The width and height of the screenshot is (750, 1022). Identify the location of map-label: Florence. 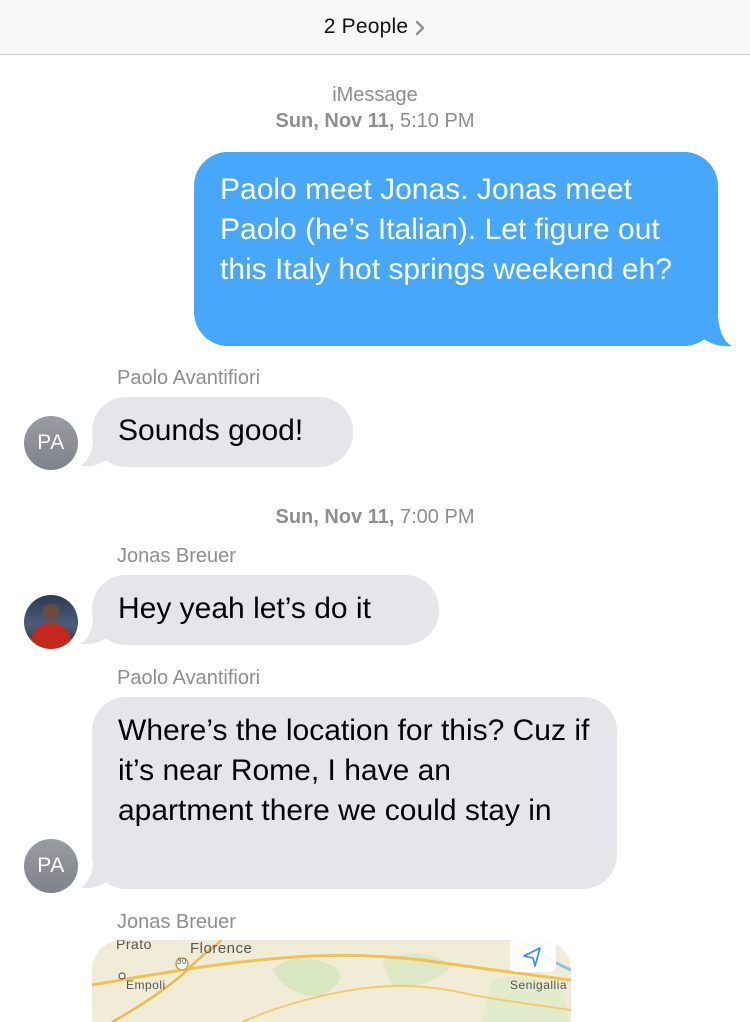
(221, 948).